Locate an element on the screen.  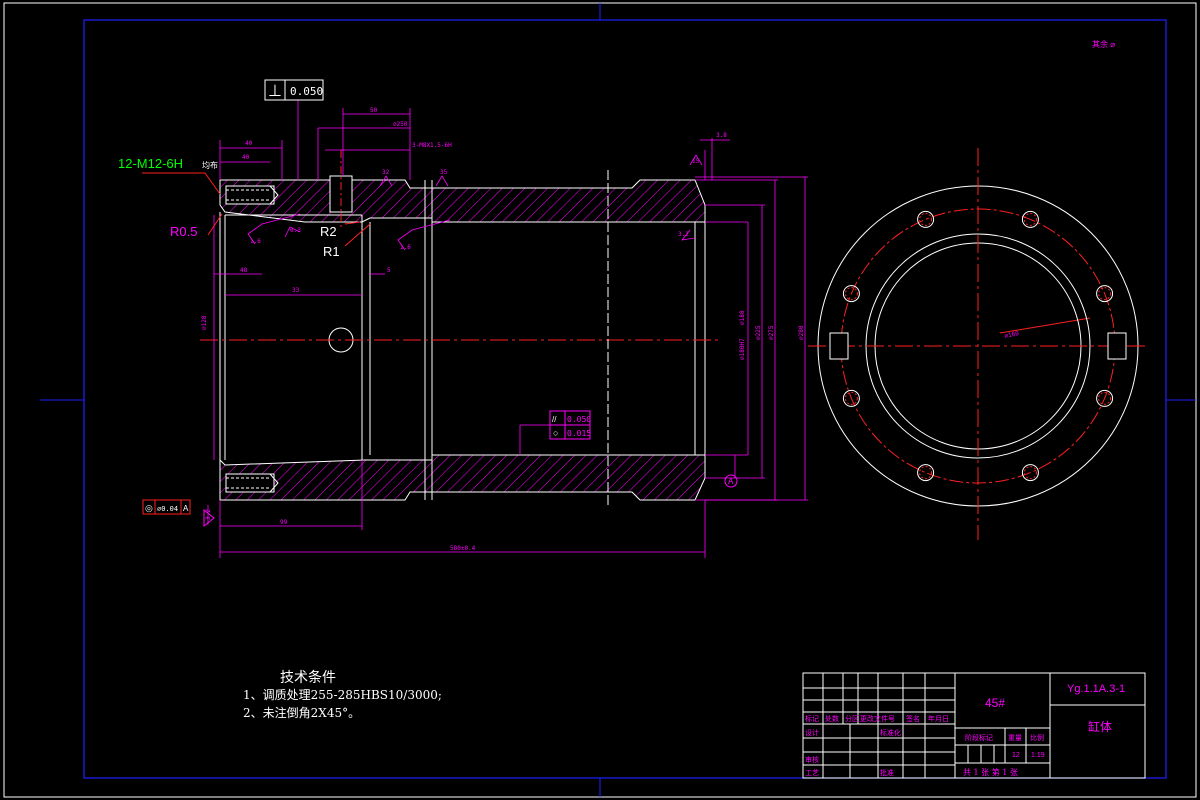
dim-99: 99 is located at coordinates (284, 522).